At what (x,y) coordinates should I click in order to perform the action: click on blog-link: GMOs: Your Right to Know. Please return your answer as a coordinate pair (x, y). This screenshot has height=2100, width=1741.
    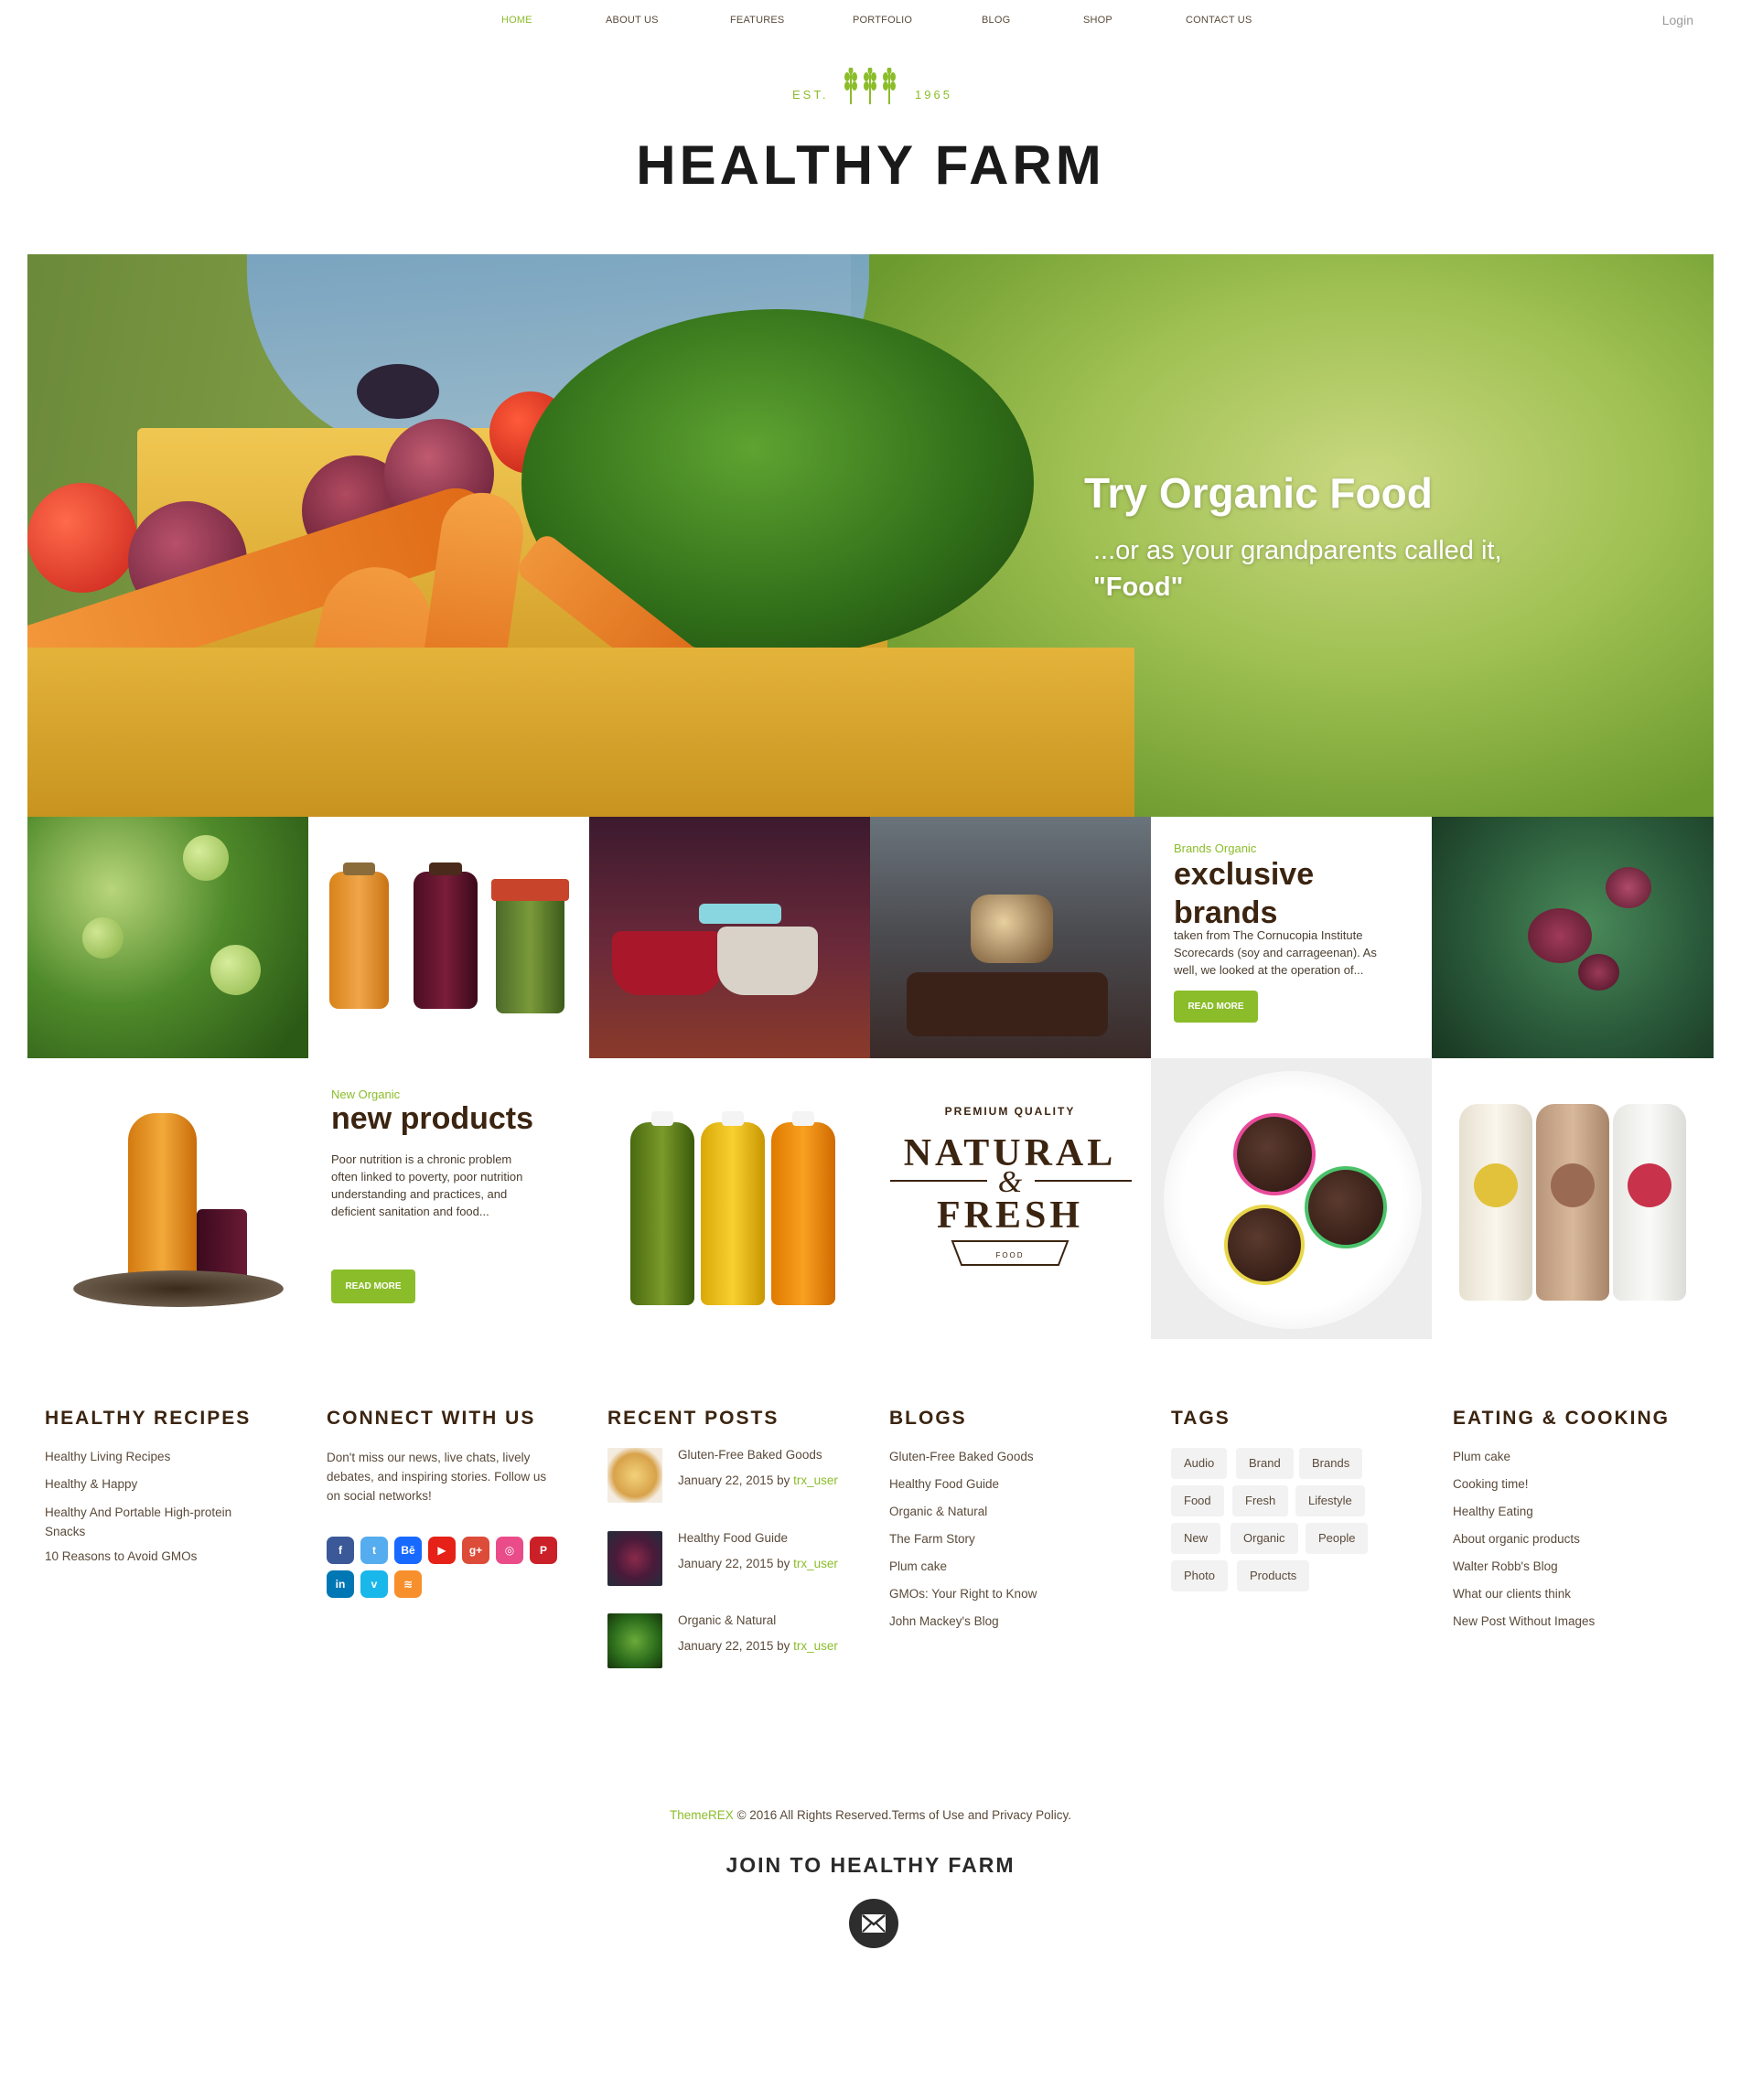
    Looking at the image, I should click on (963, 1594).